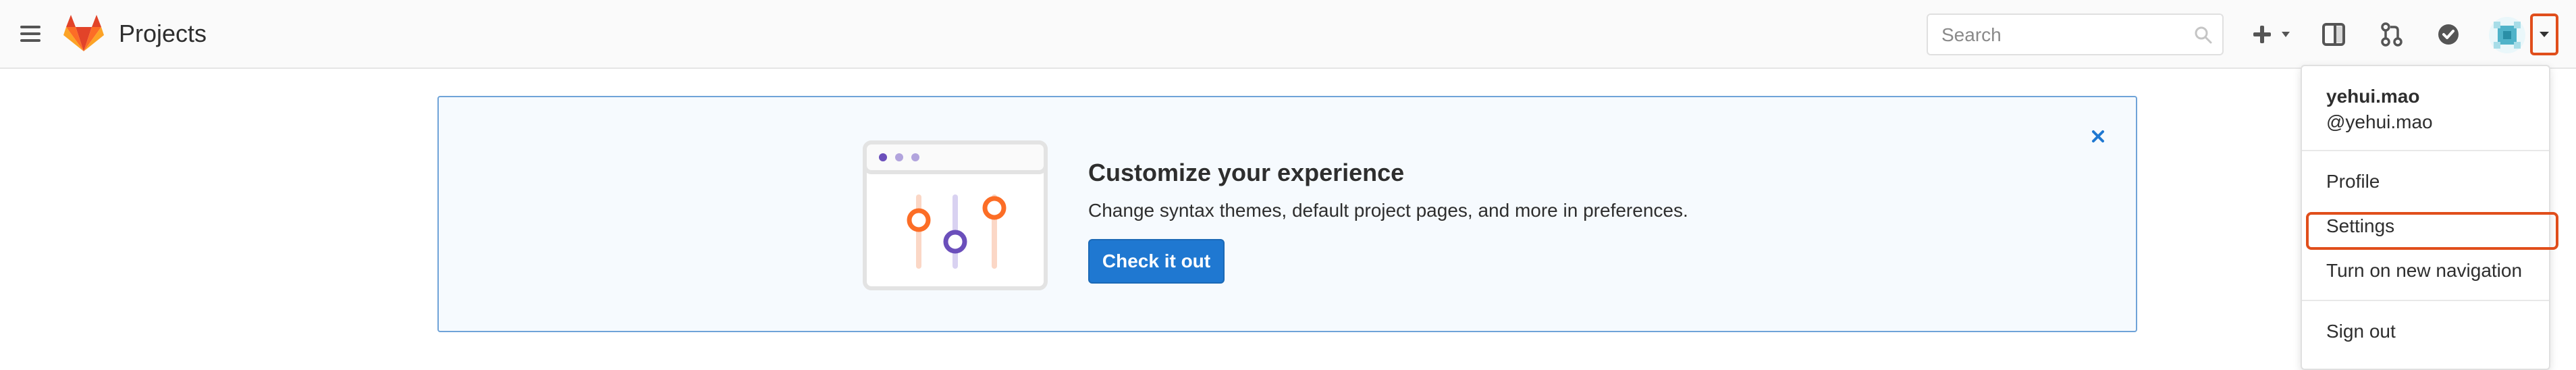 Image resolution: width=2576 pixels, height=370 pixels. Describe the element at coordinates (2061, 35) in the screenshot. I see `search-input` at that location.